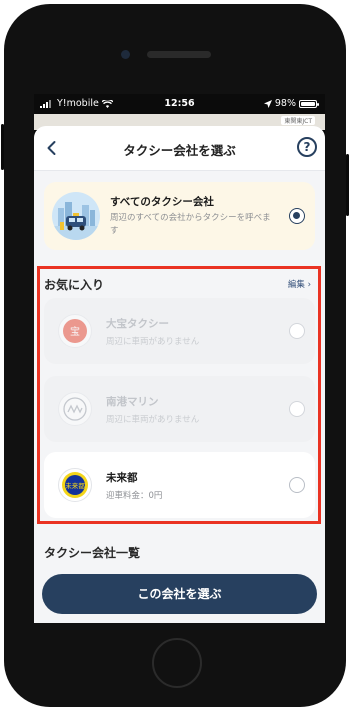  I want to click on battery-icon, so click(309, 103).